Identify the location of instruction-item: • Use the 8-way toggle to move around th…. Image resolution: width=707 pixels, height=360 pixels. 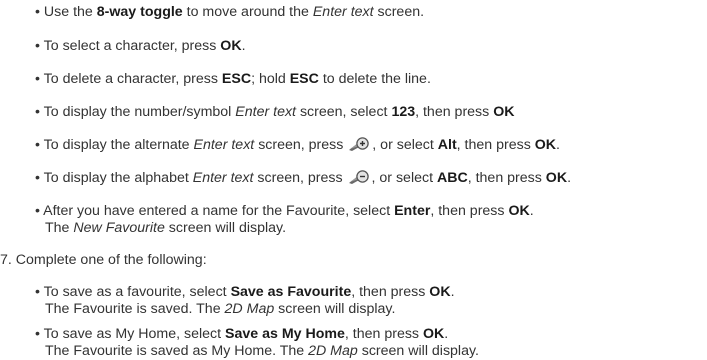
(230, 12).